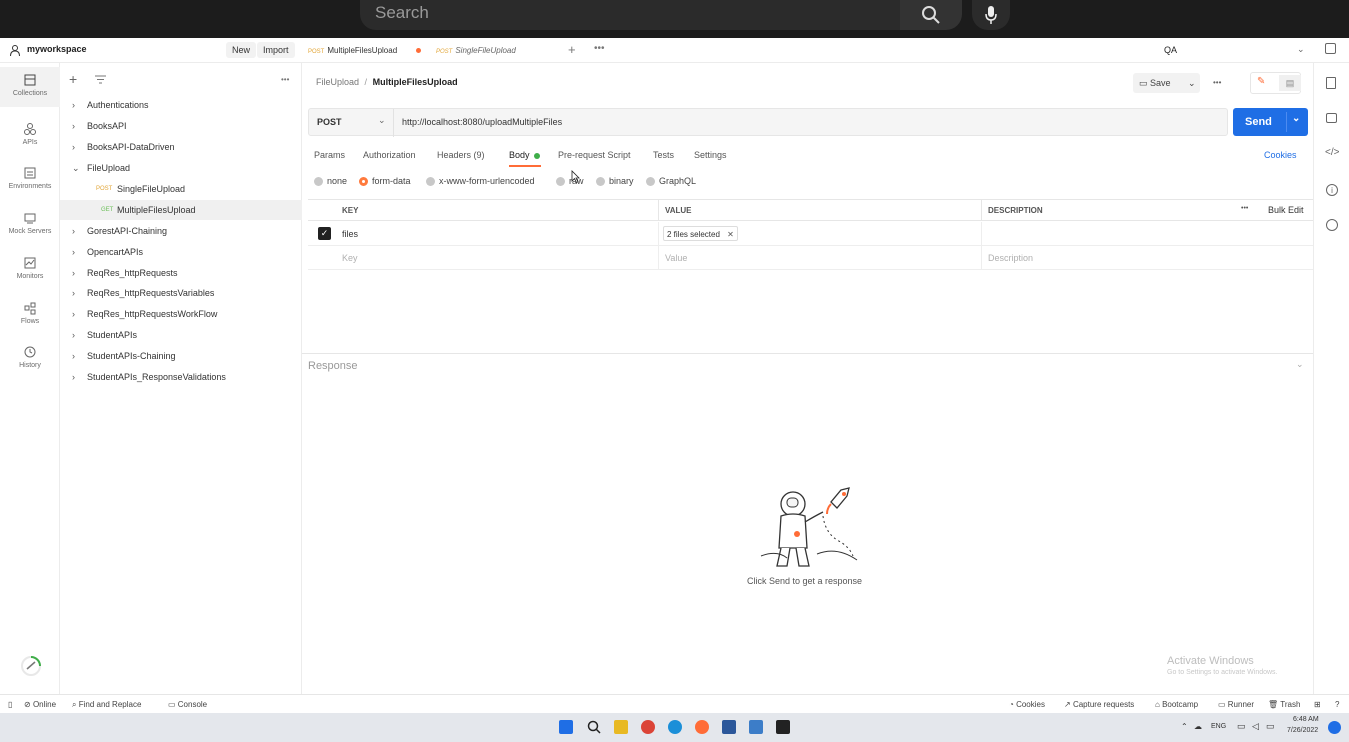 This screenshot has width=1349, height=742. I want to click on language-indicator: ENG, so click(1218, 726).